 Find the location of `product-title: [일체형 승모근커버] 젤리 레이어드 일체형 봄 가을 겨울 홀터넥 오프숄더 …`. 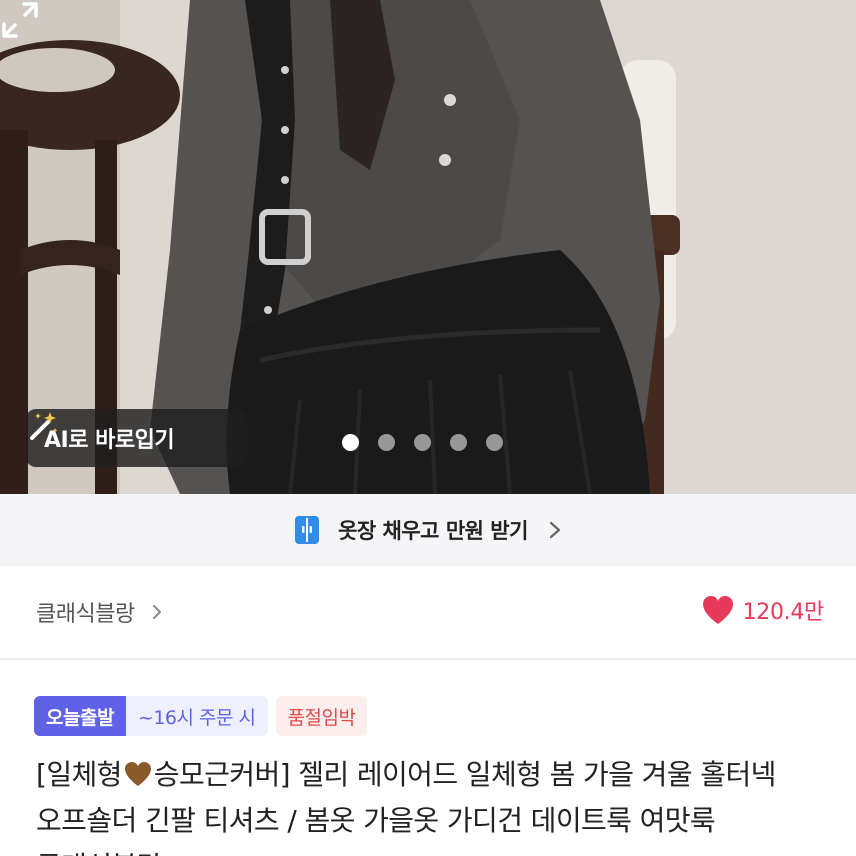

product-title: [일체형 승모근커버] 젤리 레이어드 일체형 봄 가을 겨울 홀터넥 오프숄더 … is located at coordinates (436, 804).